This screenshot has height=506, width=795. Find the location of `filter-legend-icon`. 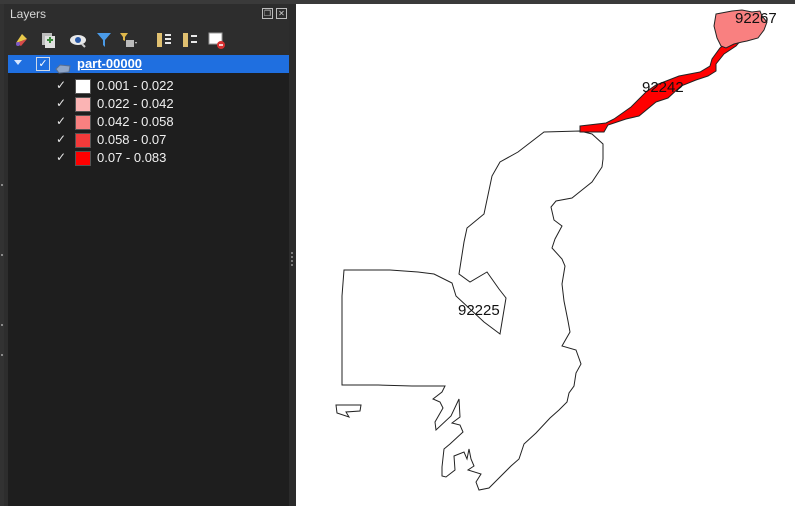

filter-legend-icon is located at coordinates (128, 40).